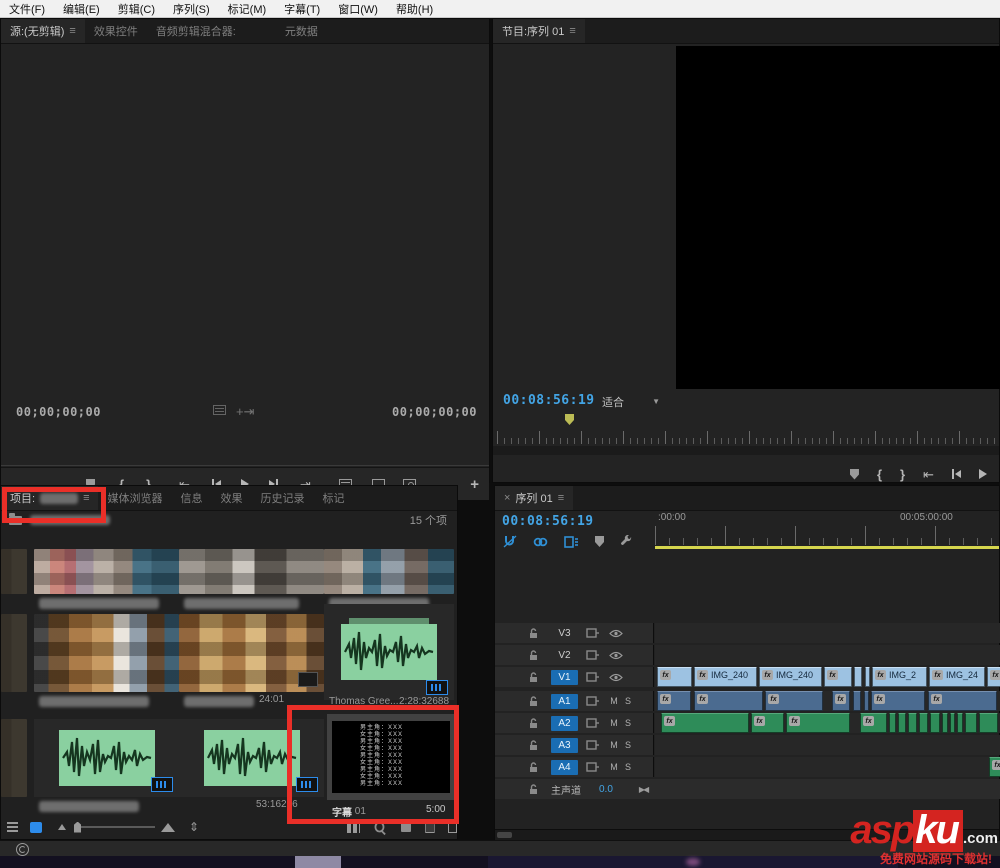 Image resolution: width=1000 pixels, height=868 pixels. What do you see at coordinates (231, 498) in the screenshot?
I see `tab-effects: 效果` at bounding box center [231, 498].